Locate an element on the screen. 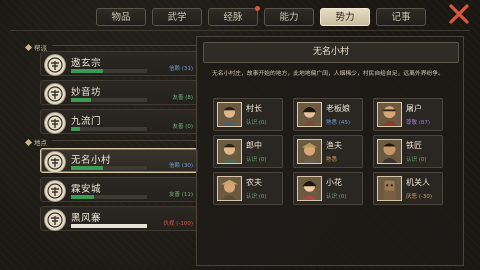  npc-relation: 厌恶 (-30) is located at coordinates (419, 197).